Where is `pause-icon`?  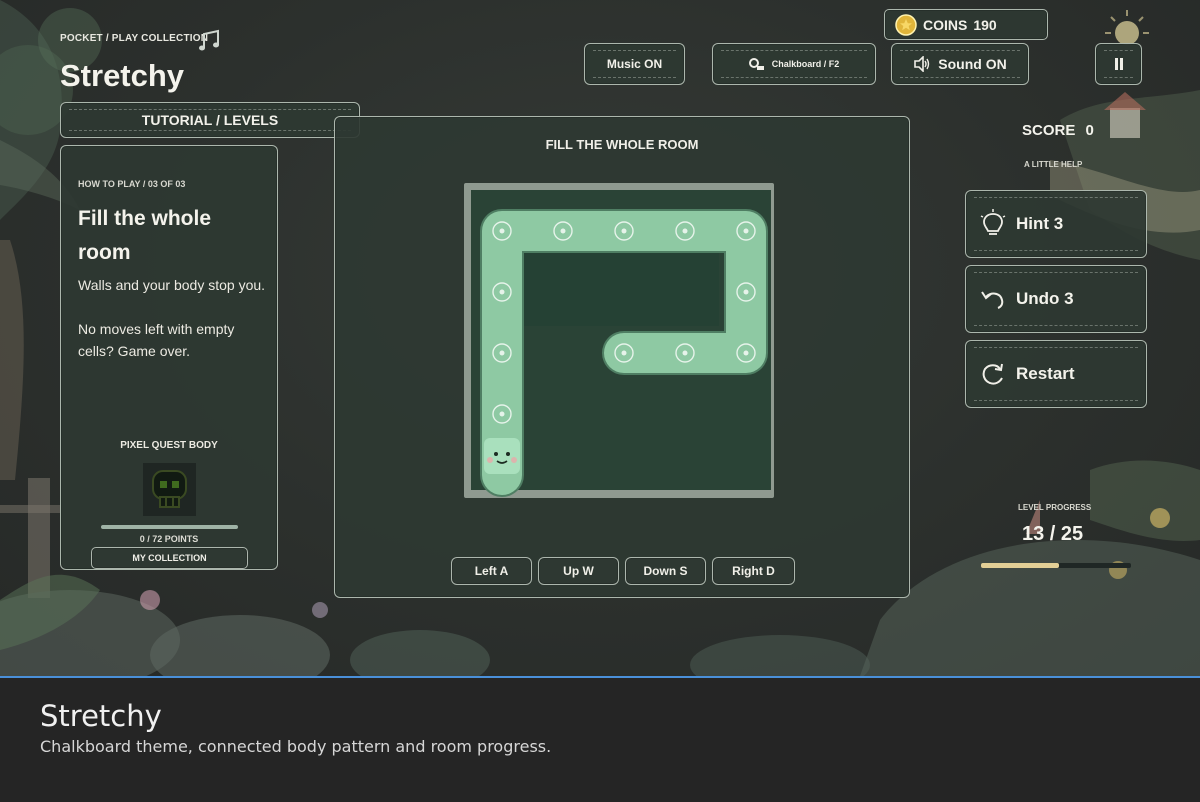
pause-icon is located at coordinates (1118, 64).